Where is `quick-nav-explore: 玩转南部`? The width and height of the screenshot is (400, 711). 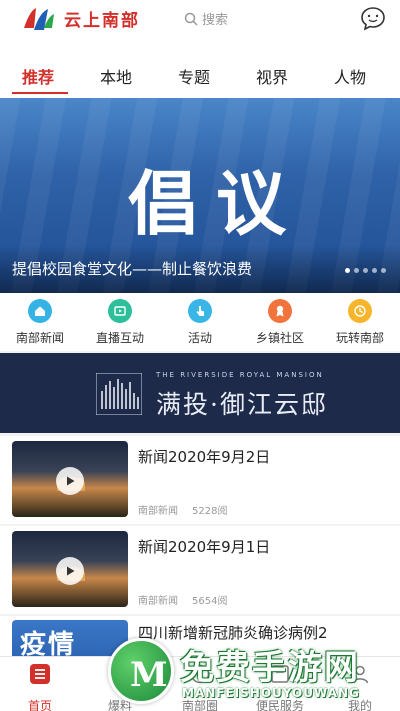
quick-nav-explore: 玩转南部 is located at coordinates (360, 322).